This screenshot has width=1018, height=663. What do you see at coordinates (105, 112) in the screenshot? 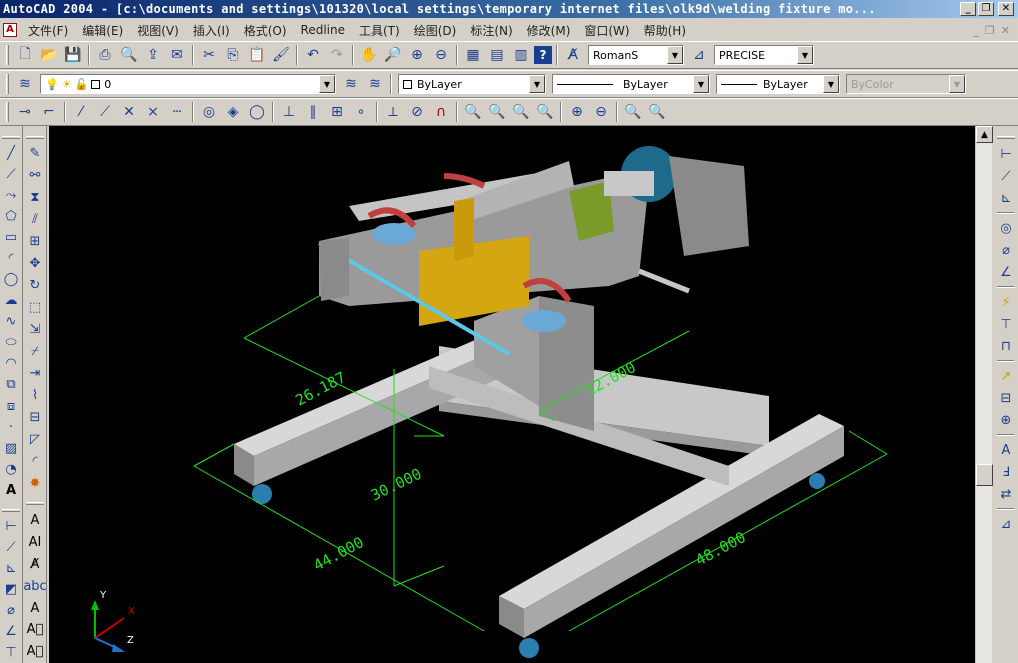
I see `snap-midpoint-icon: ⟋` at bounding box center [105, 112].